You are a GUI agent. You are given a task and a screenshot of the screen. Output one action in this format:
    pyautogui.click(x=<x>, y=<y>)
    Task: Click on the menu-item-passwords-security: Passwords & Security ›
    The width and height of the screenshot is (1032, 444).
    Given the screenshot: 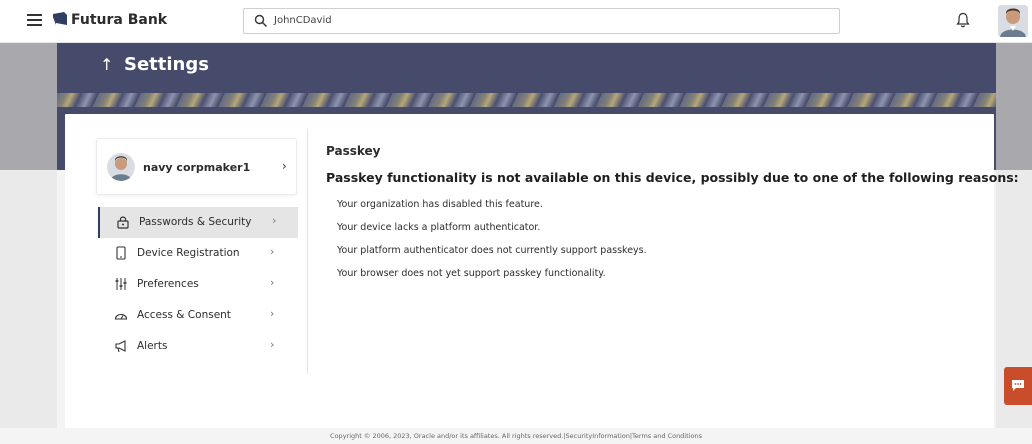 What is the action you would take?
    pyautogui.click(x=198, y=222)
    